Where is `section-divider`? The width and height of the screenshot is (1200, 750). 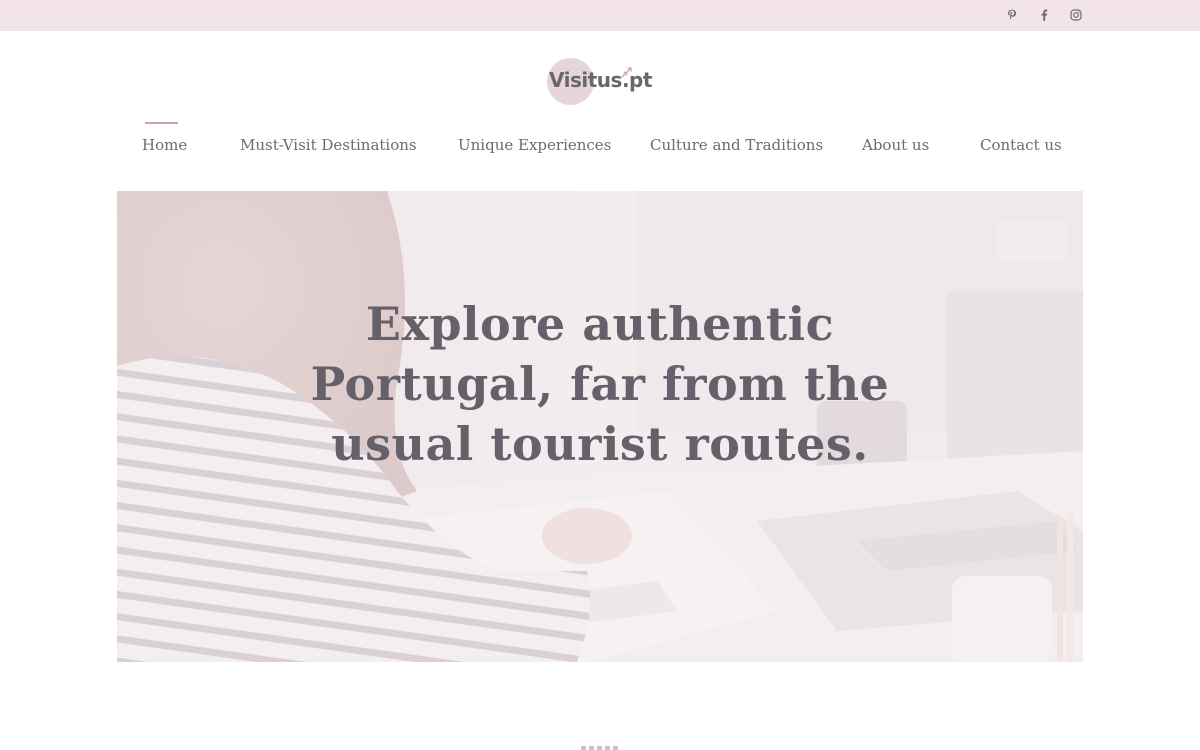 section-divider is located at coordinates (599, 748).